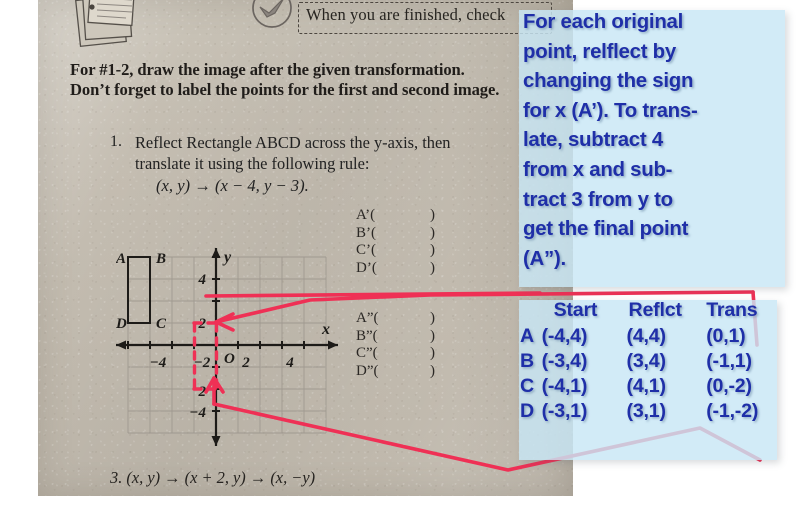 This screenshot has width=800, height=509. Describe the element at coordinates (606, 229) in the screenshot. I see `note-line-8: get the final point` at that location.